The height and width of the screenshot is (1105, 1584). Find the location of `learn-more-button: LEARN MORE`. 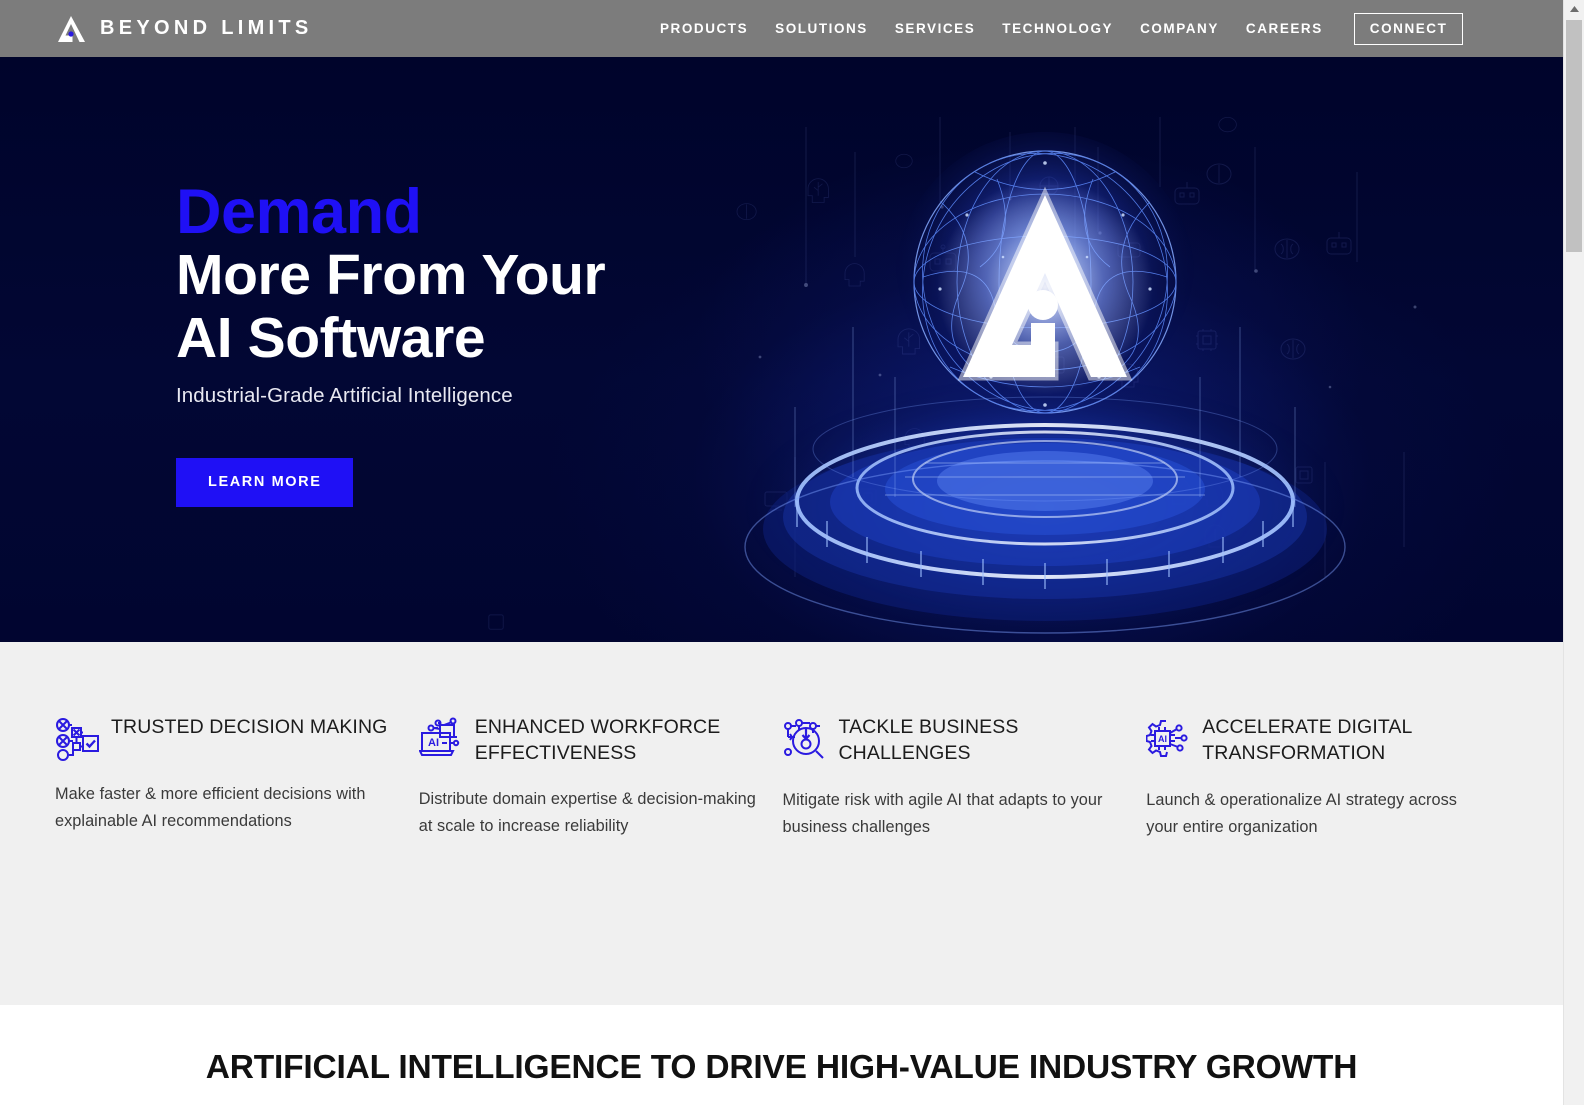

learn-more-button: LEARN MORE is located at coordinates (265, 482).